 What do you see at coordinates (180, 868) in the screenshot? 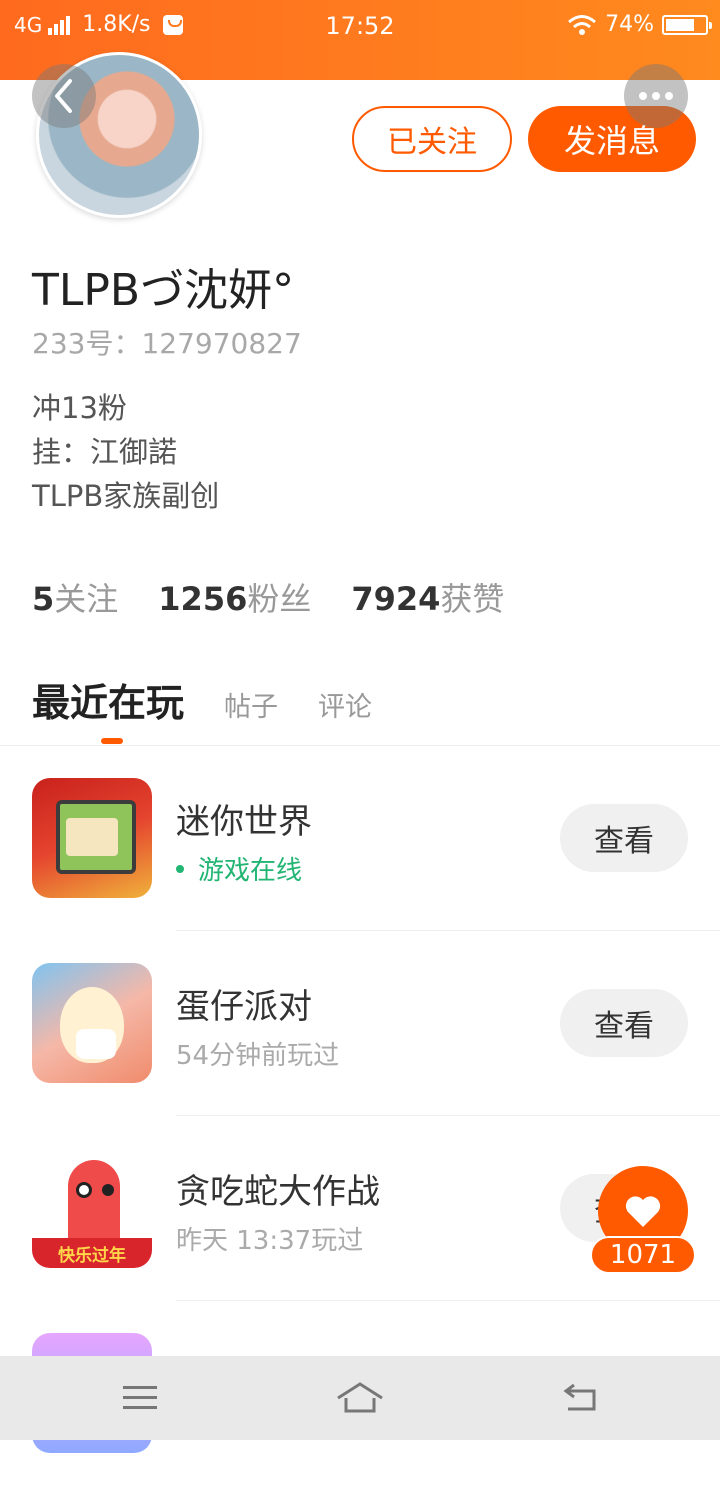
I see `online-dot-icon` at bounding box center [180, 868].